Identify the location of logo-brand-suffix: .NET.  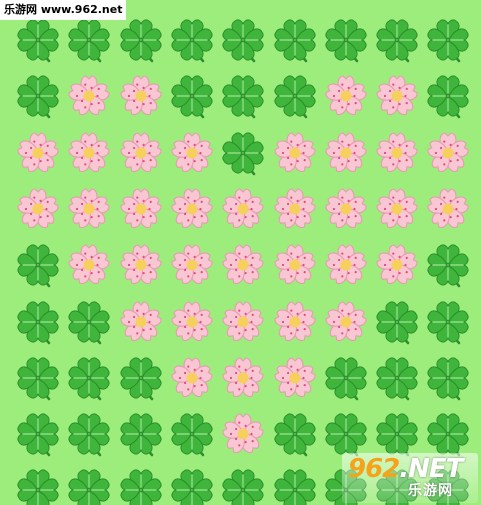
(431, 469).